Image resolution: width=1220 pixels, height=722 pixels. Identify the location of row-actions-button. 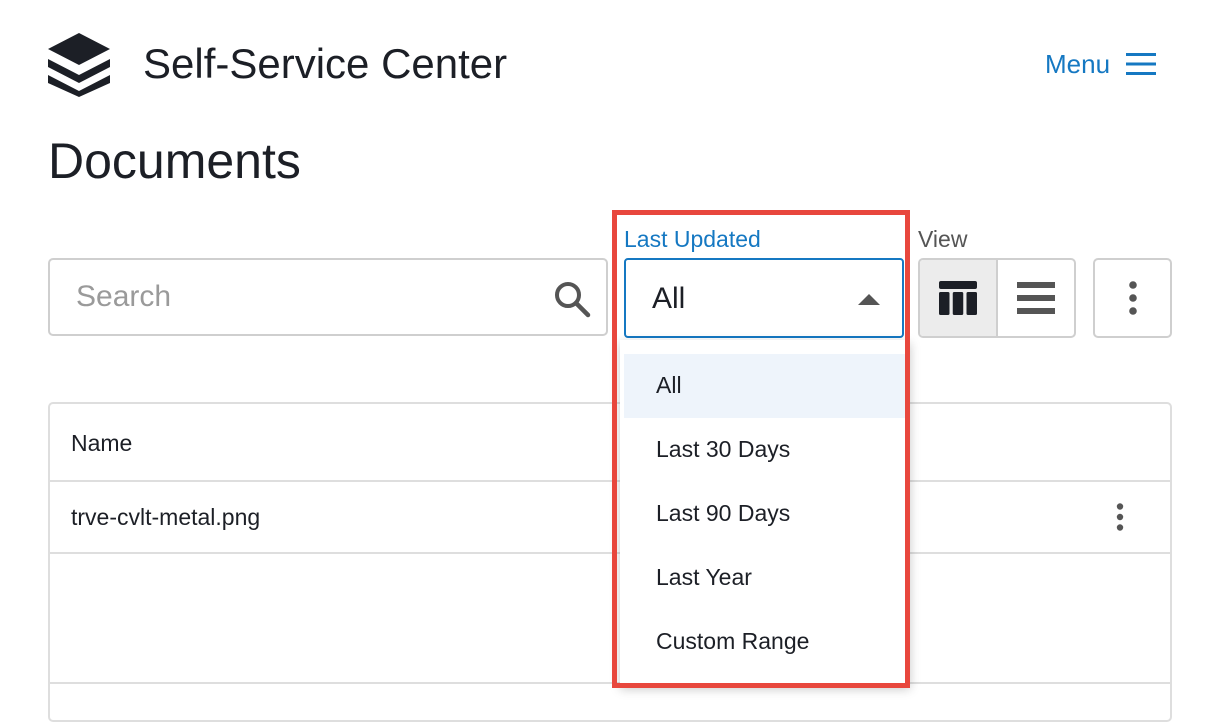
(1120, 517).